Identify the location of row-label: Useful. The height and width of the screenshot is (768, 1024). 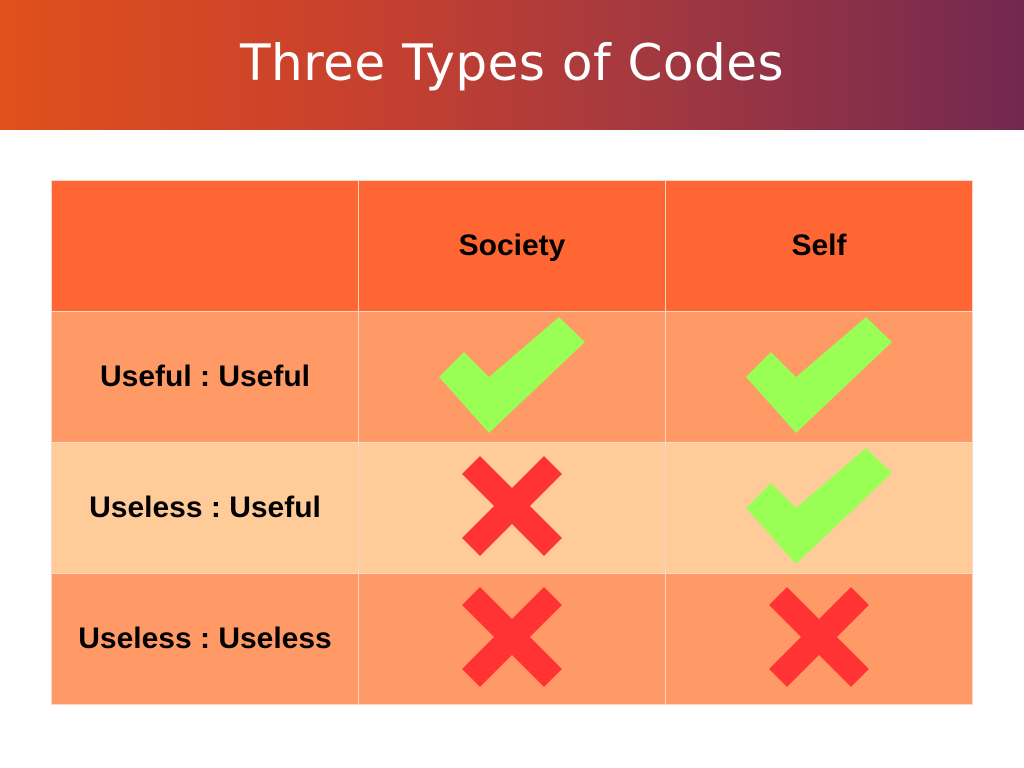
(205, 377).